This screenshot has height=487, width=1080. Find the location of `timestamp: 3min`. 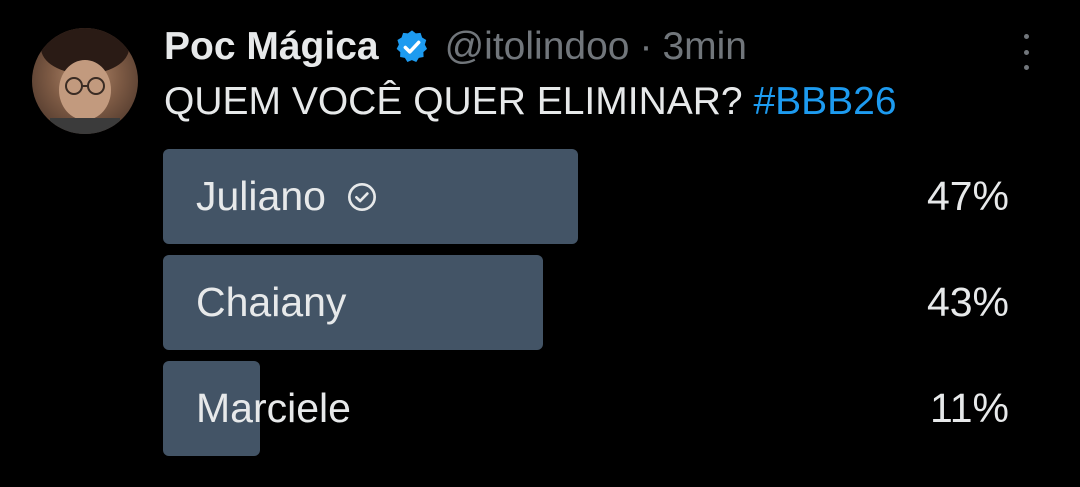

timestamp: 3min is located at coordinates (704, 47).